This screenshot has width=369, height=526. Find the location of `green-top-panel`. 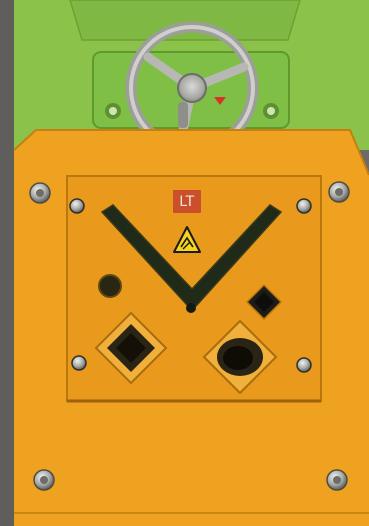

green-top-panel is located at coordinates (185, 20).